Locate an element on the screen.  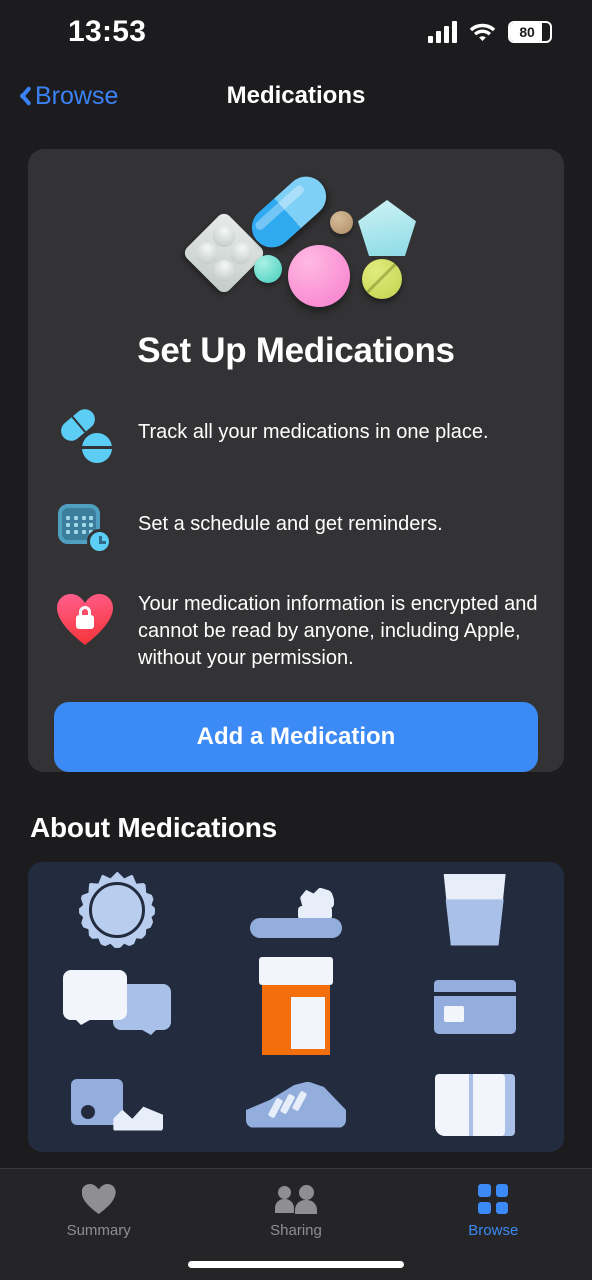
battery-percent-label: 80 is located at coordinates (527, 32).